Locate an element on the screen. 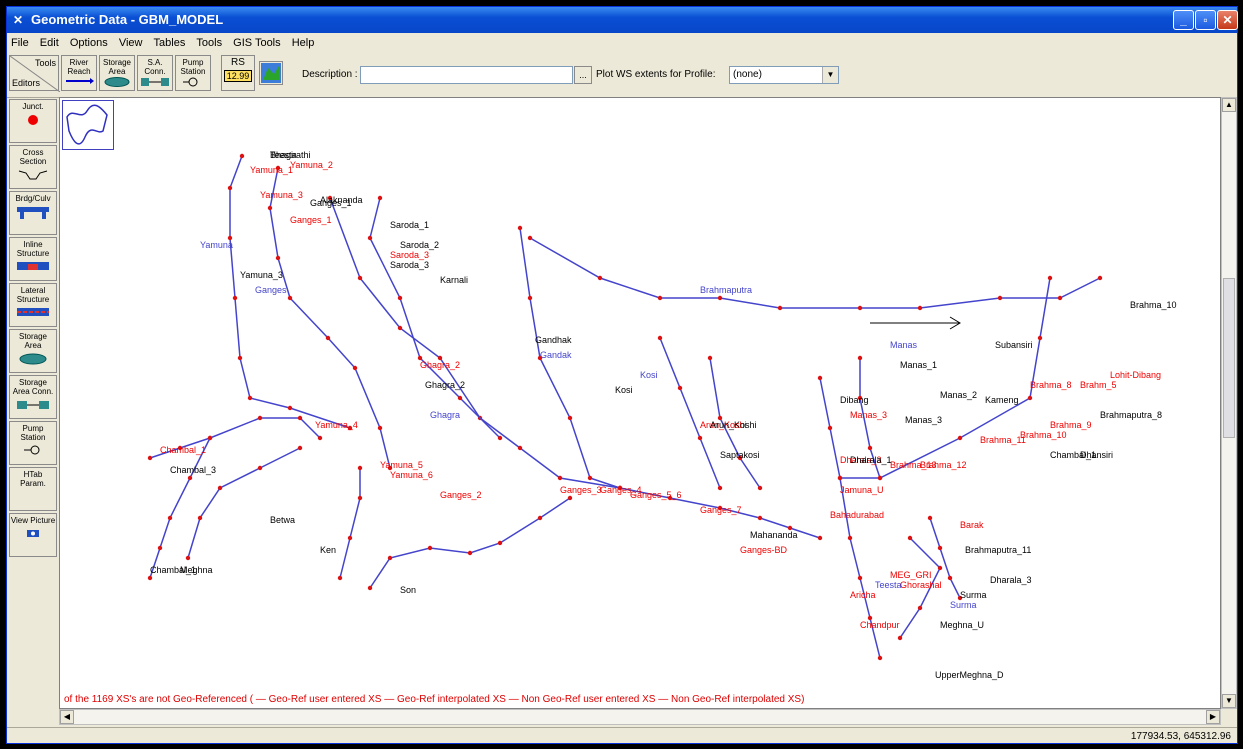 The height and width of the screenshot is (749, 1243). inline-structure-button: Inline Structure is located at coordinates (33, 259).